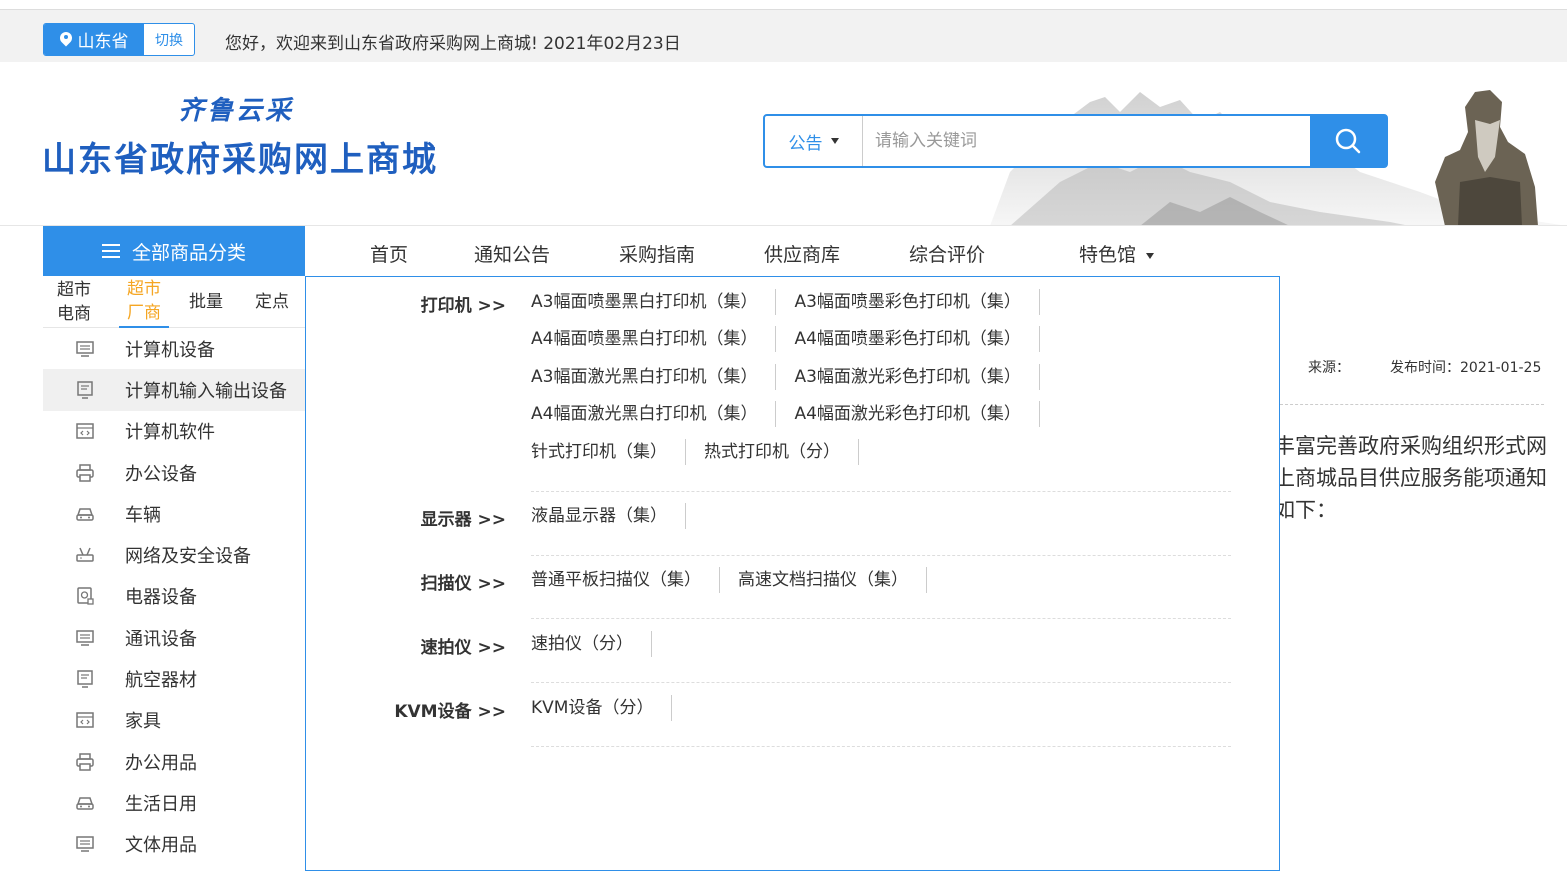  I want to click on dropdown-group-items: 普通平板扫描仪（集） 高速文档扫描仪（集）, so click(881, 580).